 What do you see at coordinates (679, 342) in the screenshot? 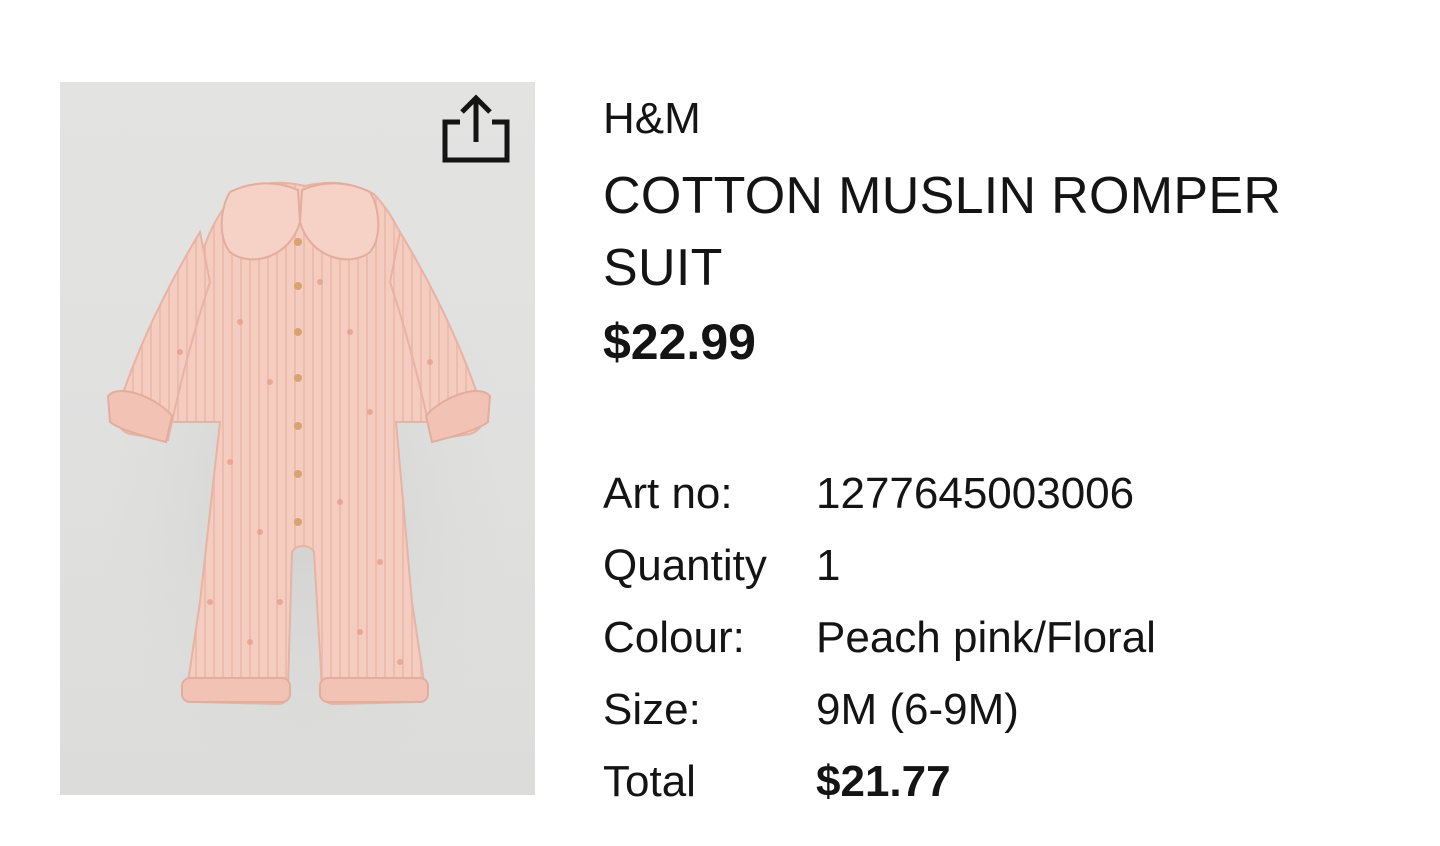
I see `product-price: $22.99` at bounding box center [679, 342].